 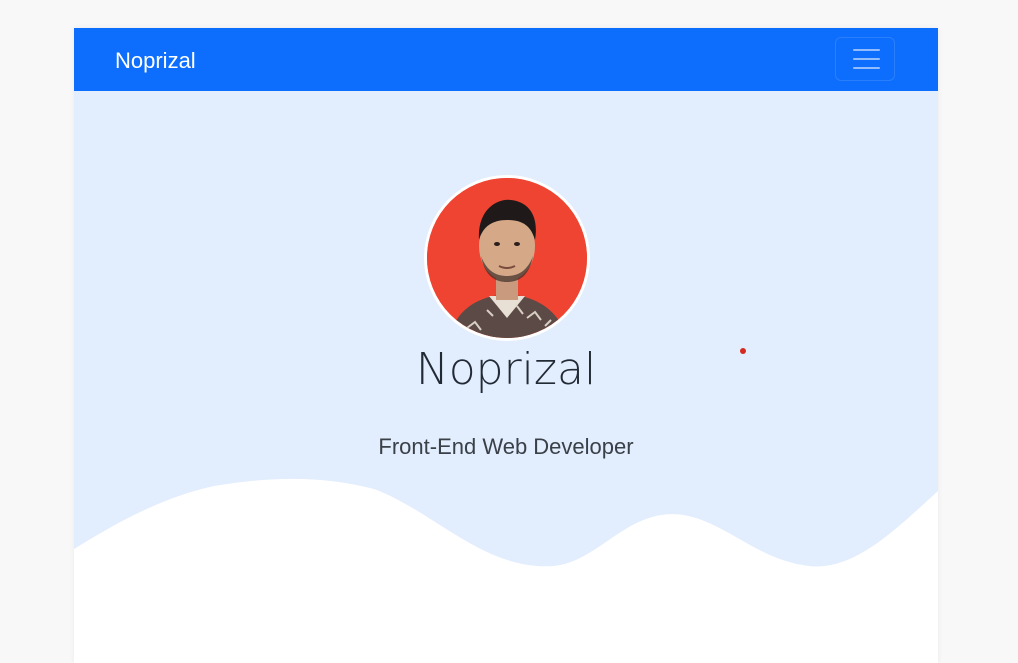 I want to click on hero-role: Front-End Web Developer, so click(x=506, y=446).